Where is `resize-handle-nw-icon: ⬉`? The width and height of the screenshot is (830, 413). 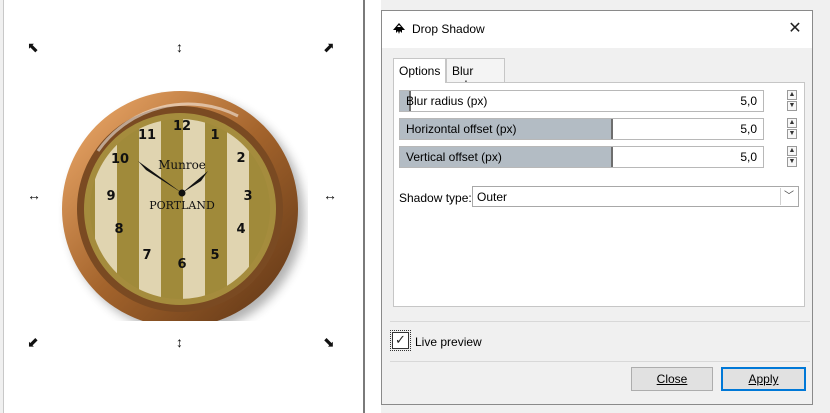 resize-handle-nw-icon: ⬉ is located at coordinates (33, 47).